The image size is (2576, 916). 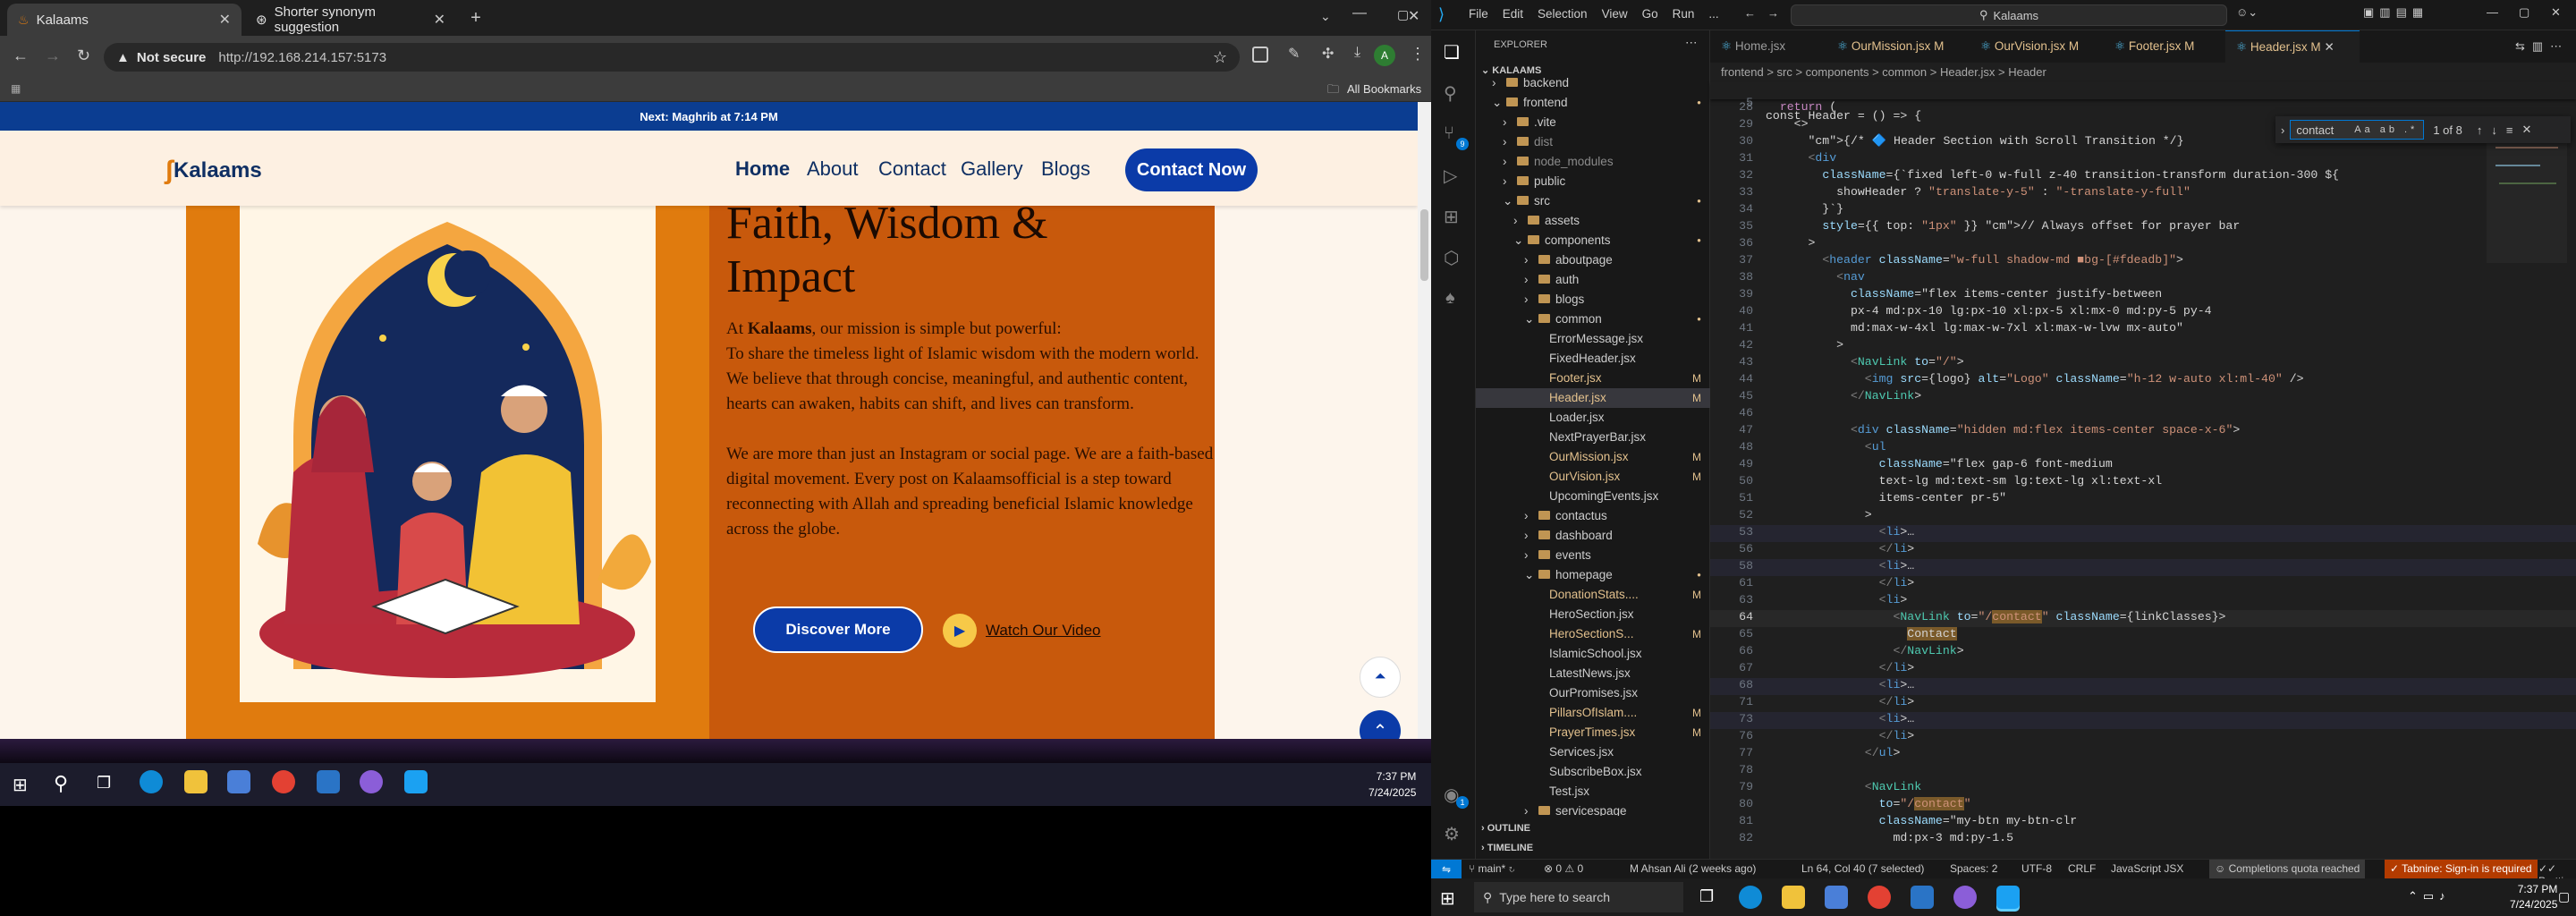 What do you see at coordinates (2524, 12) in the screenshot?
I see `maximize-icon: ▢` at bounding box center [2524, 12].